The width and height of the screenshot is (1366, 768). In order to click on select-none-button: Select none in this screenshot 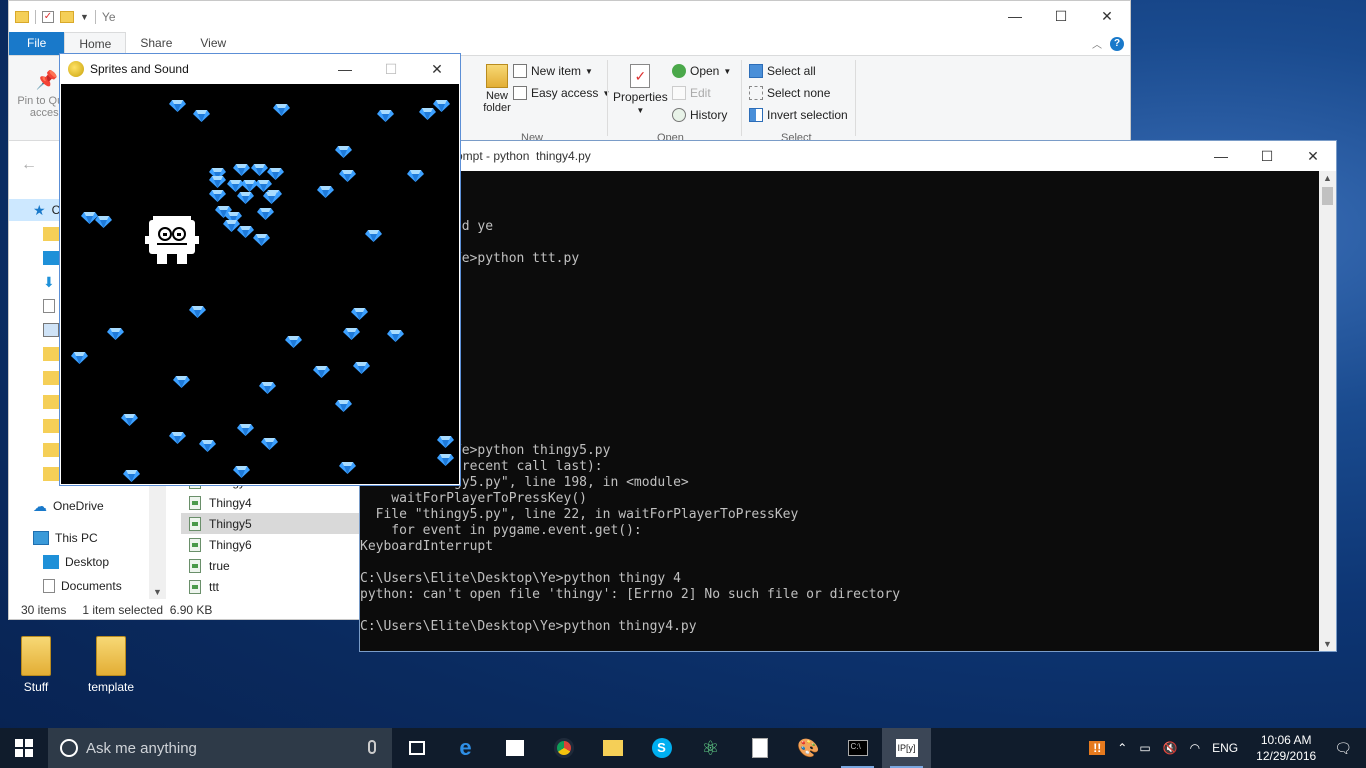, I will do `click(789, 93)`.